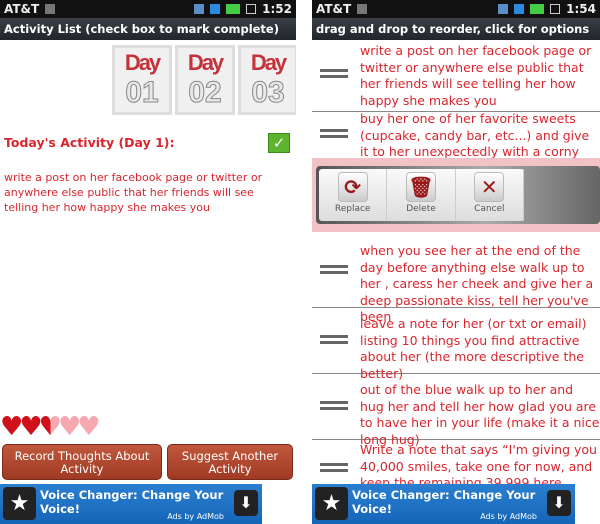 Image resolution: width=600 pixels, height=524 pixels. Describe the element at coordinates (279, 143) in the screenshot. I see `complete-checkbox: ✓` at that location.